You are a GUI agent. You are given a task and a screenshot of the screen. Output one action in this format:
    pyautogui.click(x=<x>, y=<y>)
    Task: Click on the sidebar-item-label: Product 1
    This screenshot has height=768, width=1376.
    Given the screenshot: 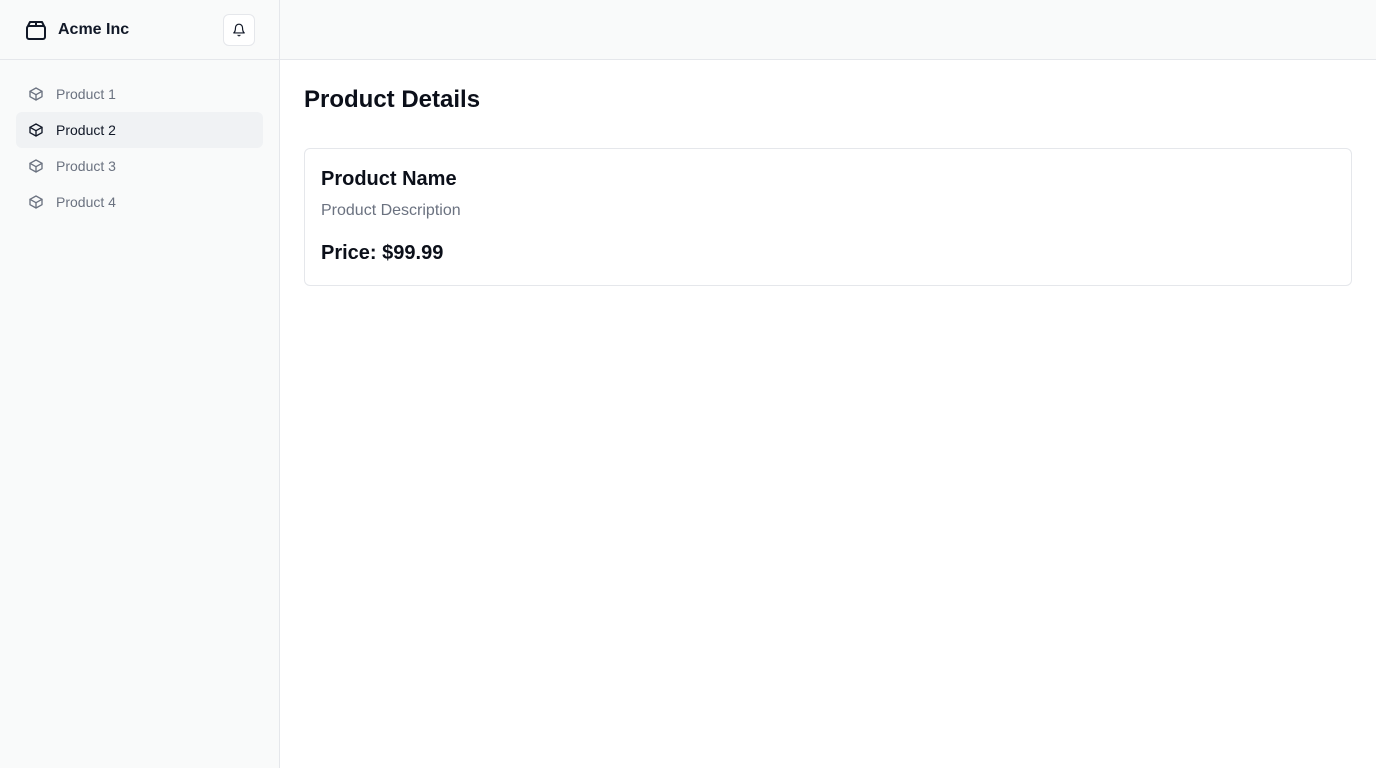 What is the action you would take?
    pyautogui.click(x=86, y=94)
    